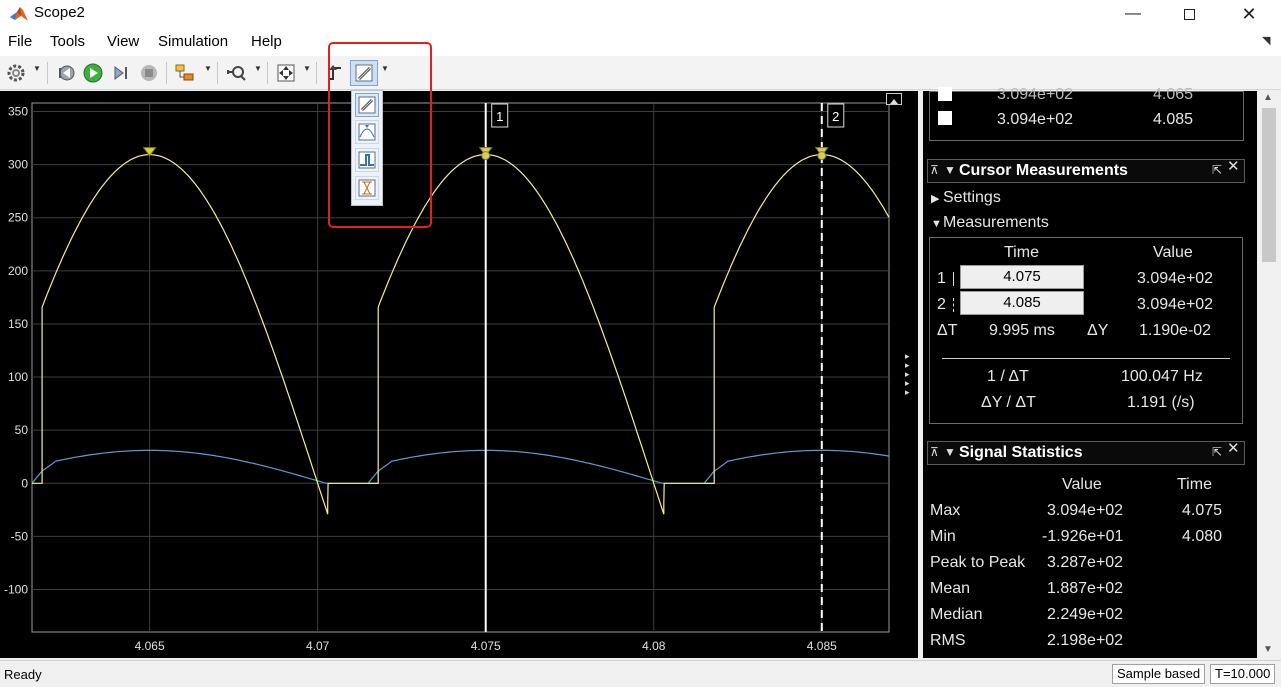  What do you see at coordinates (18, 377) in the screenshot?
I see `y-tick-label: 100` at bounding box center [18, 377].